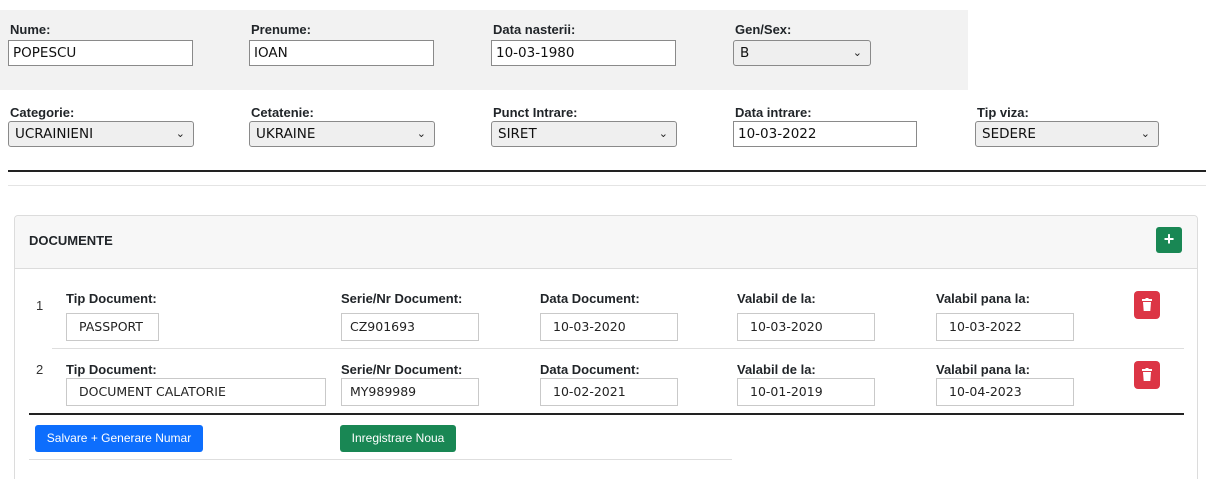  Describe the element at coordinates (745, 53) in the screenshot. I see `gen-select-value: B` at that location.